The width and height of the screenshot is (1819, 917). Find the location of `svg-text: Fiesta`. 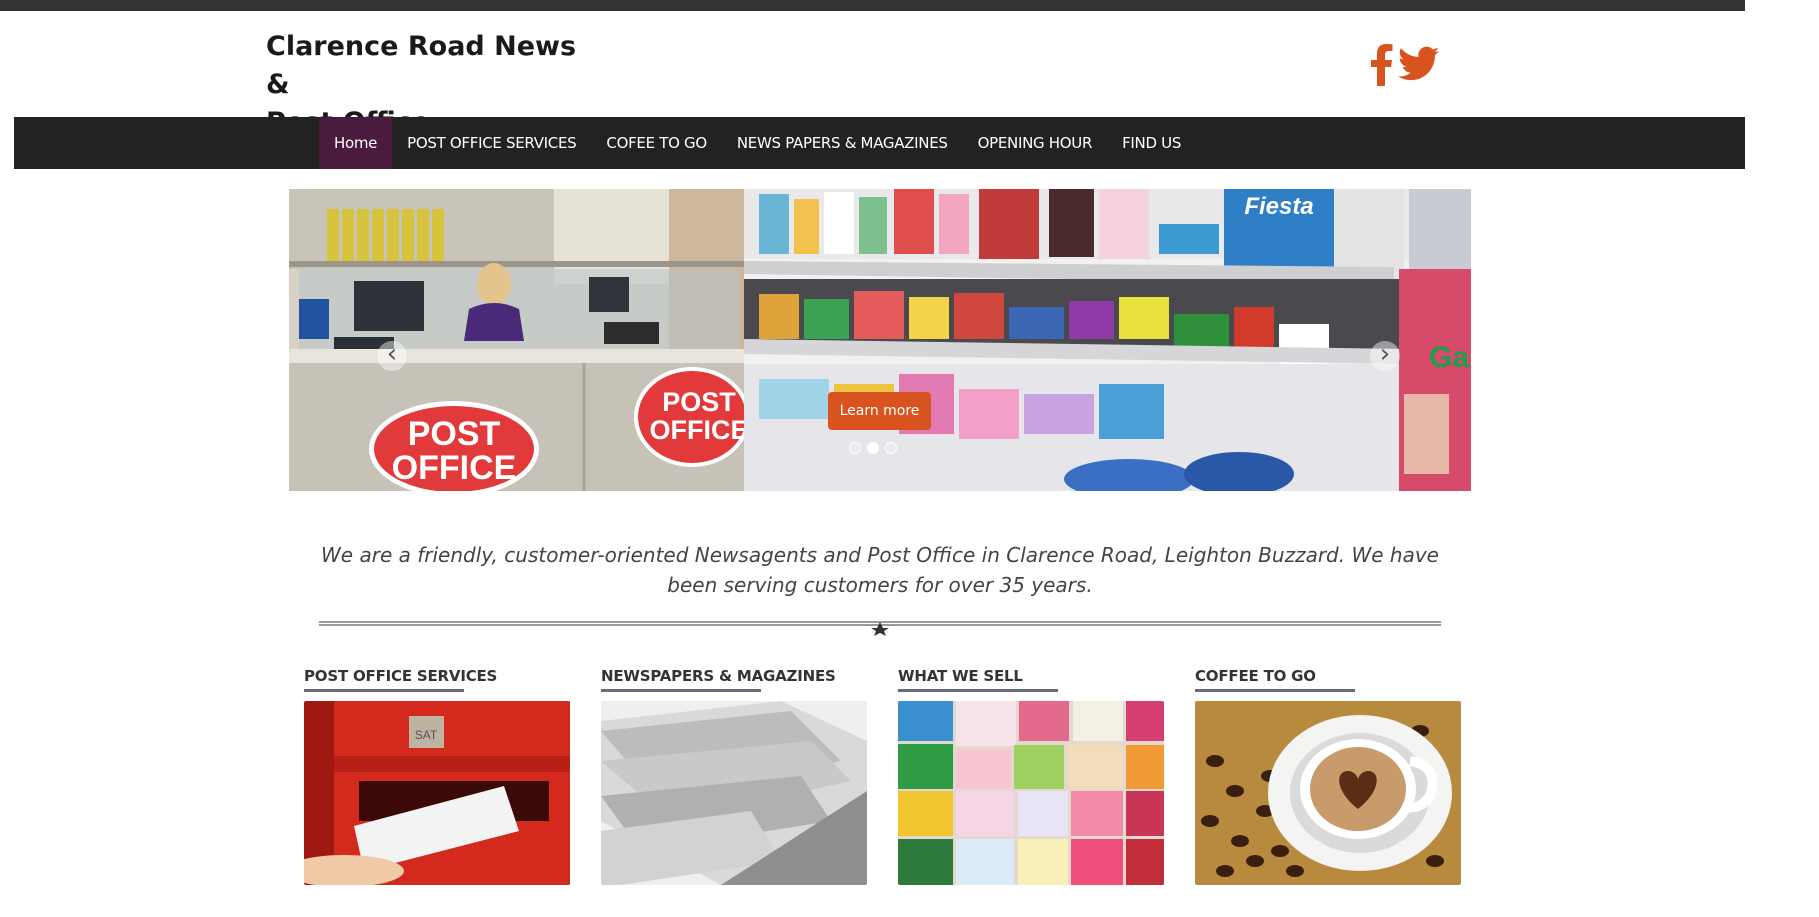

svg-text: Fiesta is located at coordinates (1278, 206).